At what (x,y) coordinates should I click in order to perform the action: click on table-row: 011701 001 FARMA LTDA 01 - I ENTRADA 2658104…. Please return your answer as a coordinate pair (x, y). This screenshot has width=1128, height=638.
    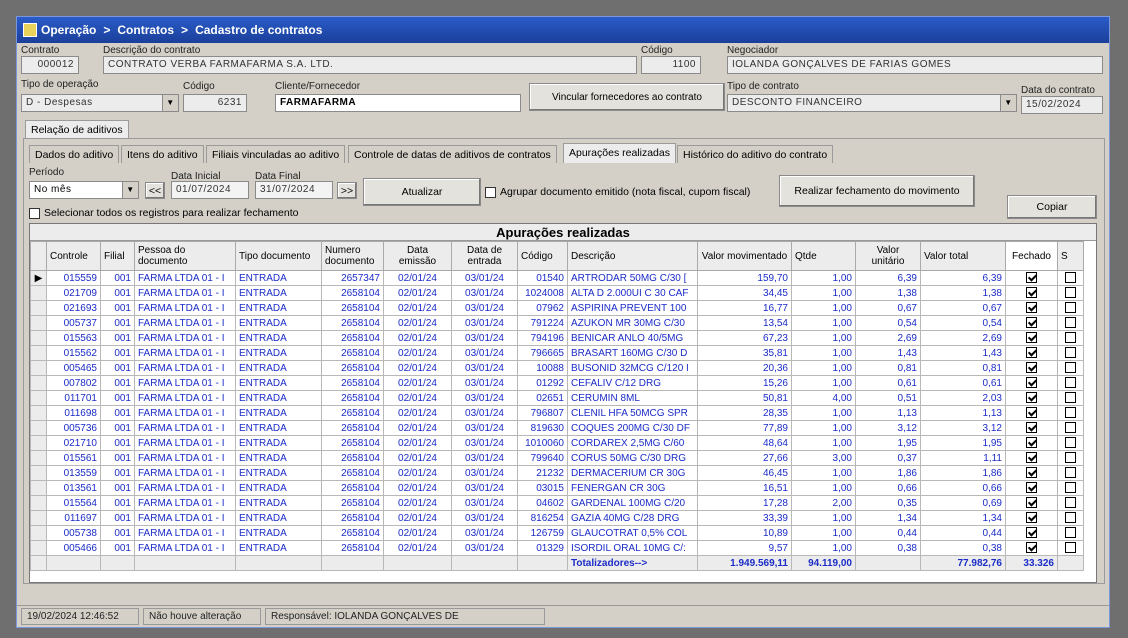
    Looking at the image, I should click on (557, 398).